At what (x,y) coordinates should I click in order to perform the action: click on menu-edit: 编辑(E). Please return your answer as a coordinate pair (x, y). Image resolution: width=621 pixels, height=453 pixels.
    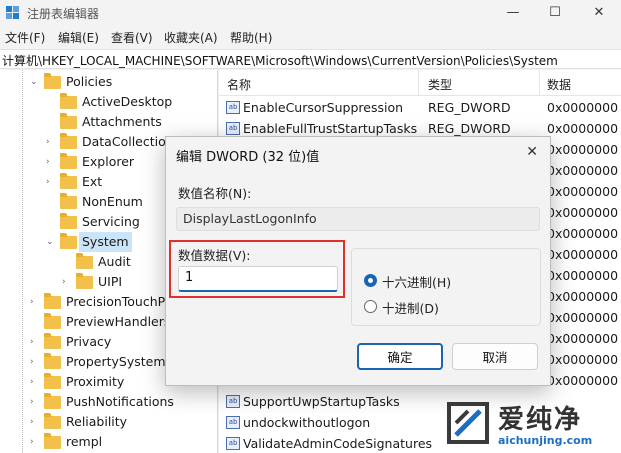
    Looking at the image, I should click on (78, 37).